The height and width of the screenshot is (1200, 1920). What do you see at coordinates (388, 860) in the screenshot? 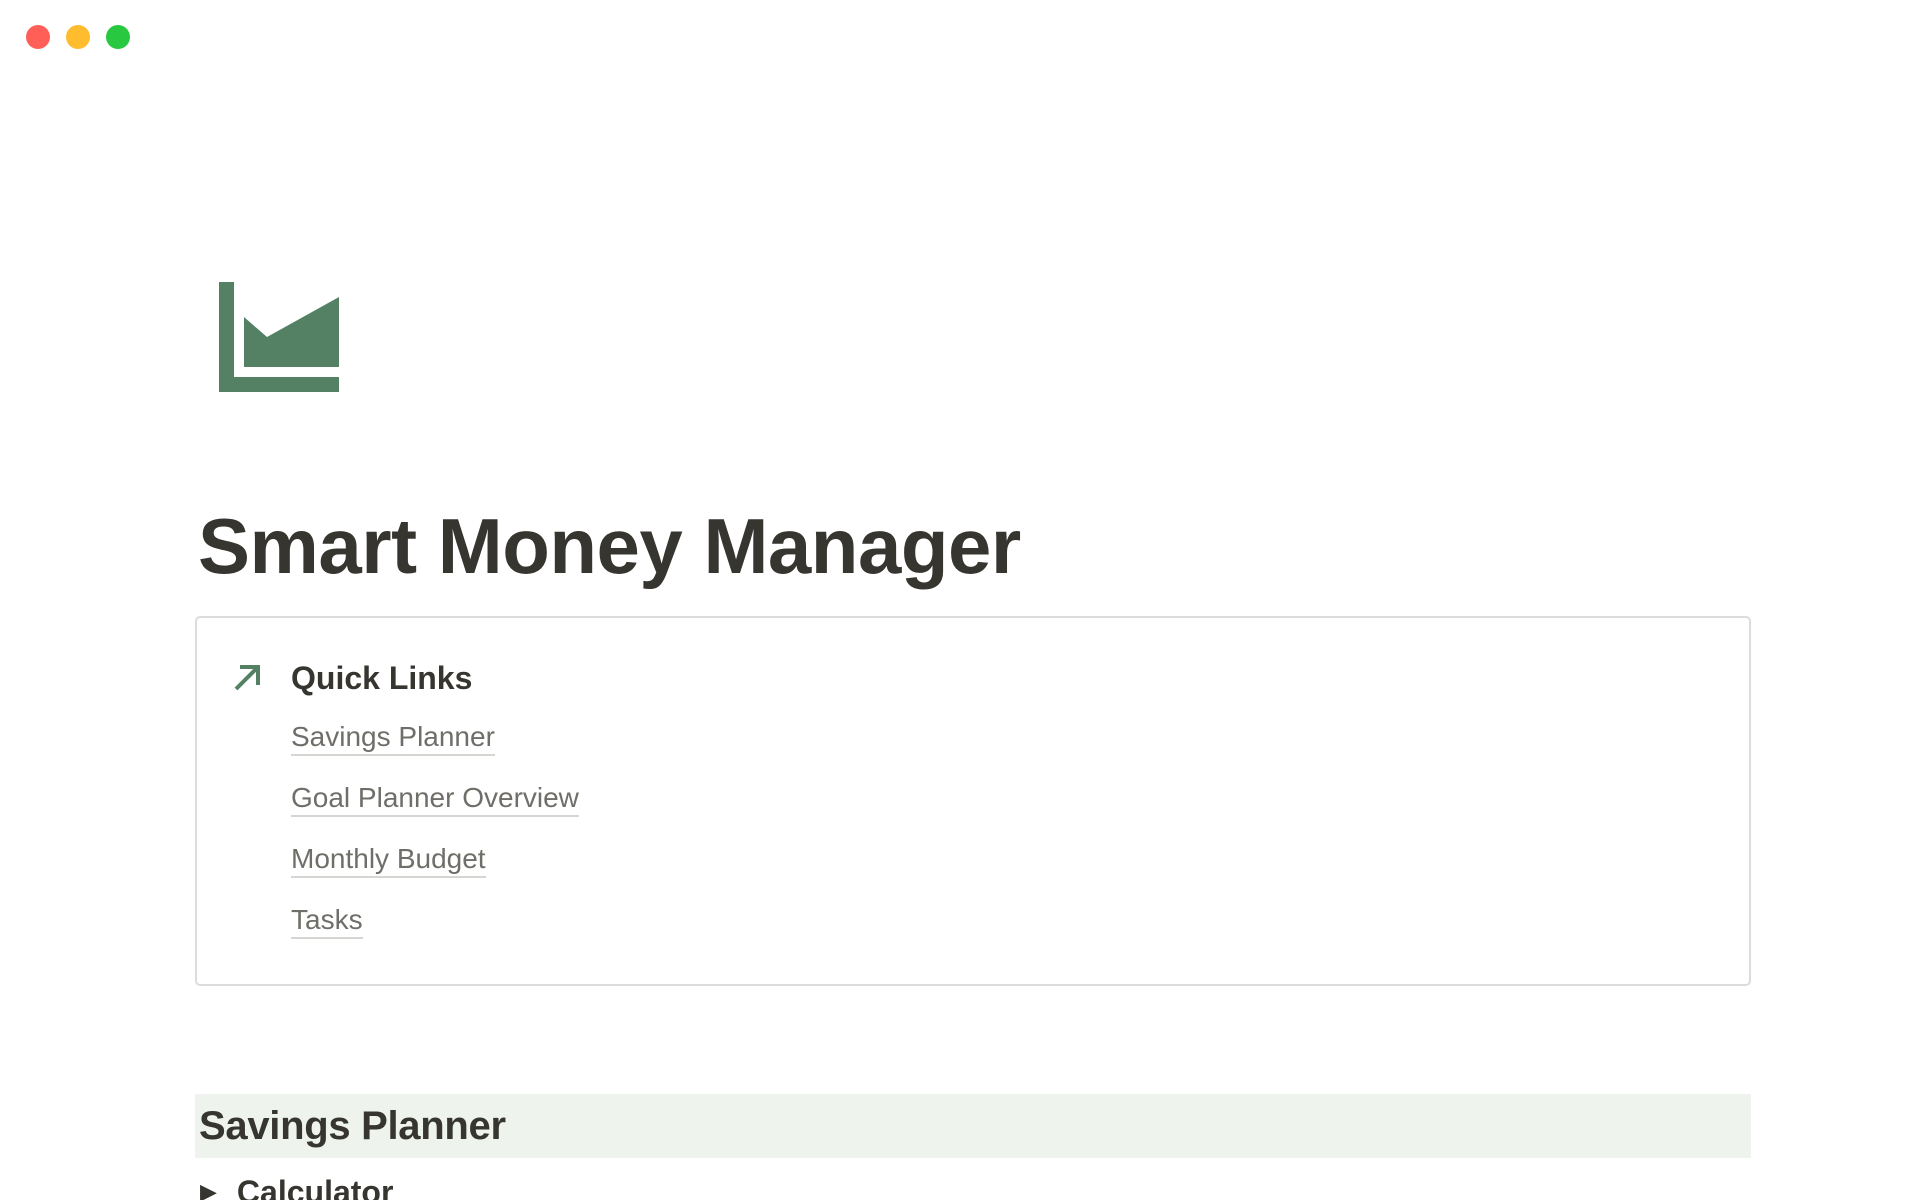
I see `link-monthly-budget: Monthly Budget` at bounding box center [388, 860].